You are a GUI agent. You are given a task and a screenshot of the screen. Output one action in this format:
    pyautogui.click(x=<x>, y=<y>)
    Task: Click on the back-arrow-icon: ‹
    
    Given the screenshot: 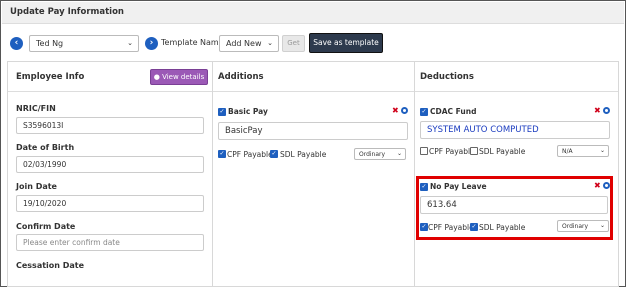 What is the action you would take?
    pyautogui.click(x=16, y=43)
    